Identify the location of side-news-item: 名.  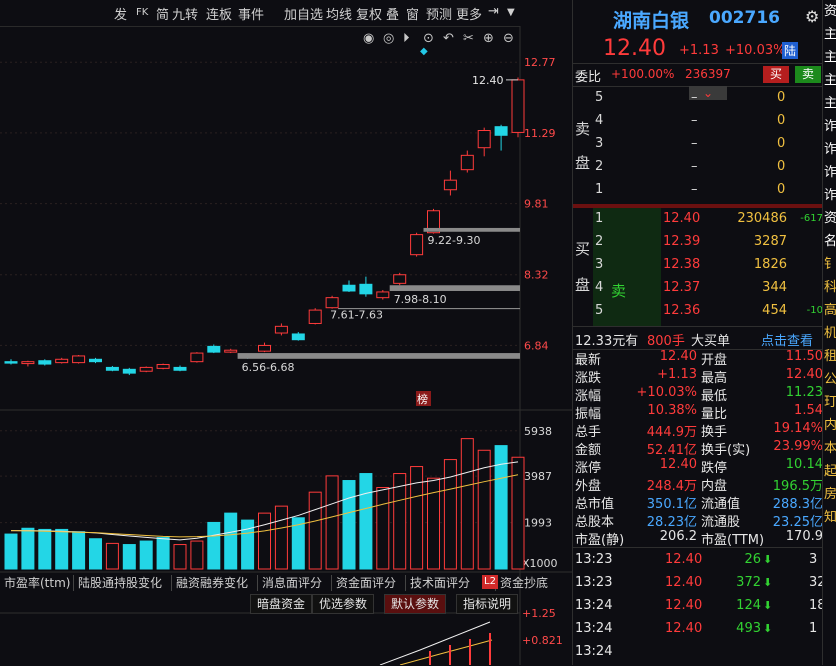
(830, 241).